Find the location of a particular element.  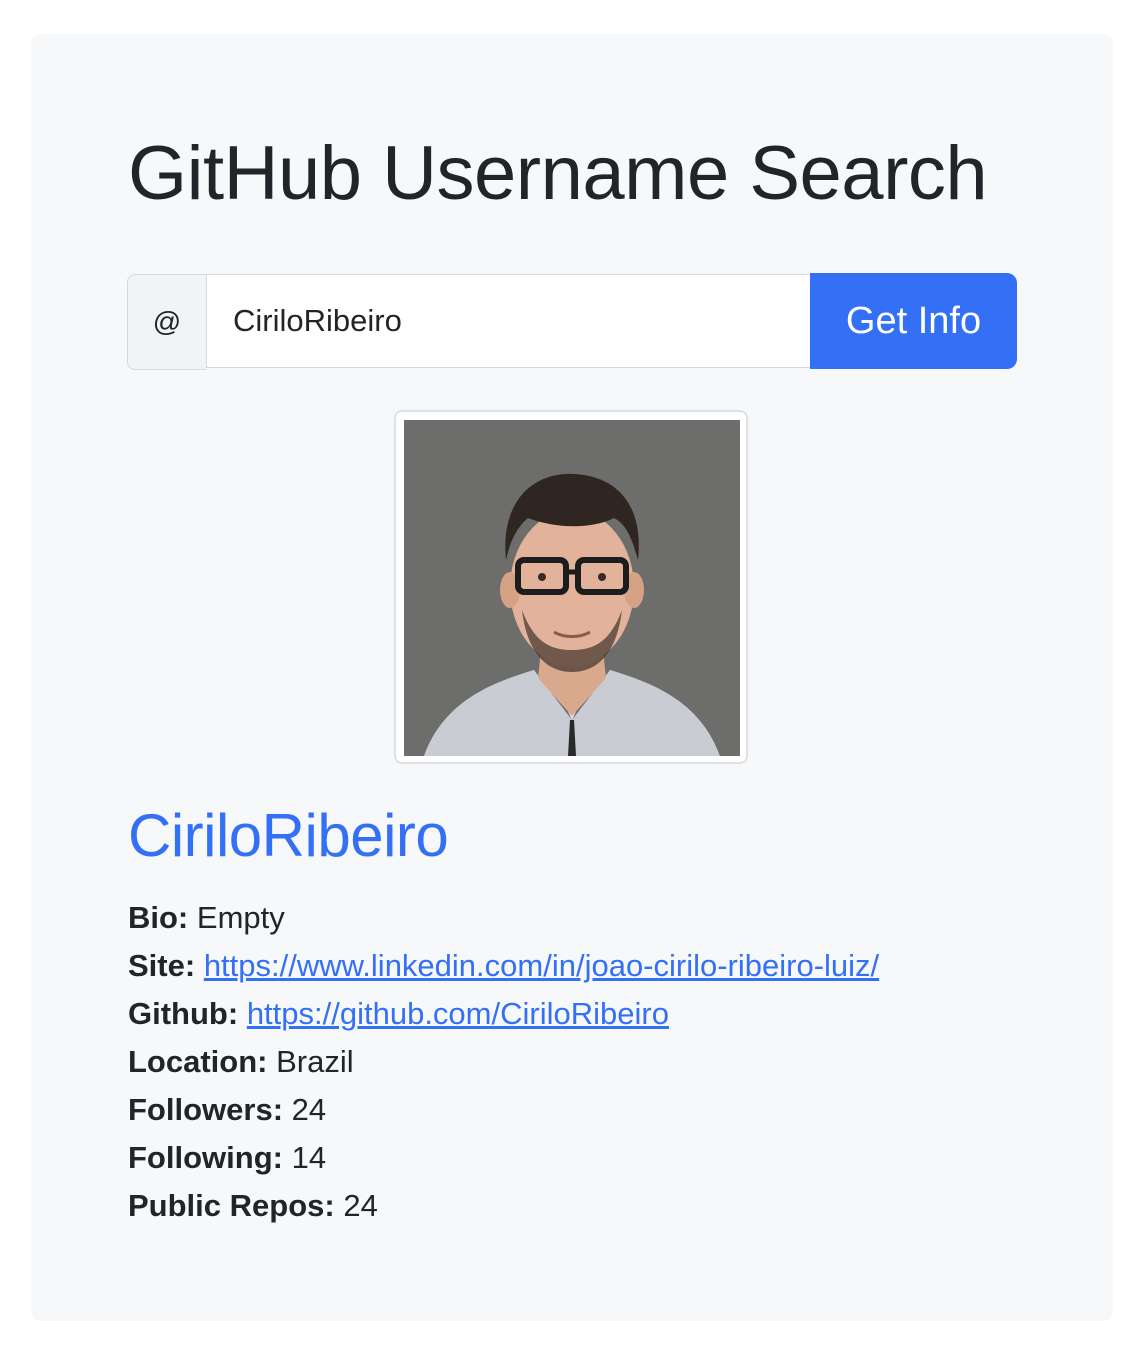

following-label: Following: is located at coordinates (205, 1157).